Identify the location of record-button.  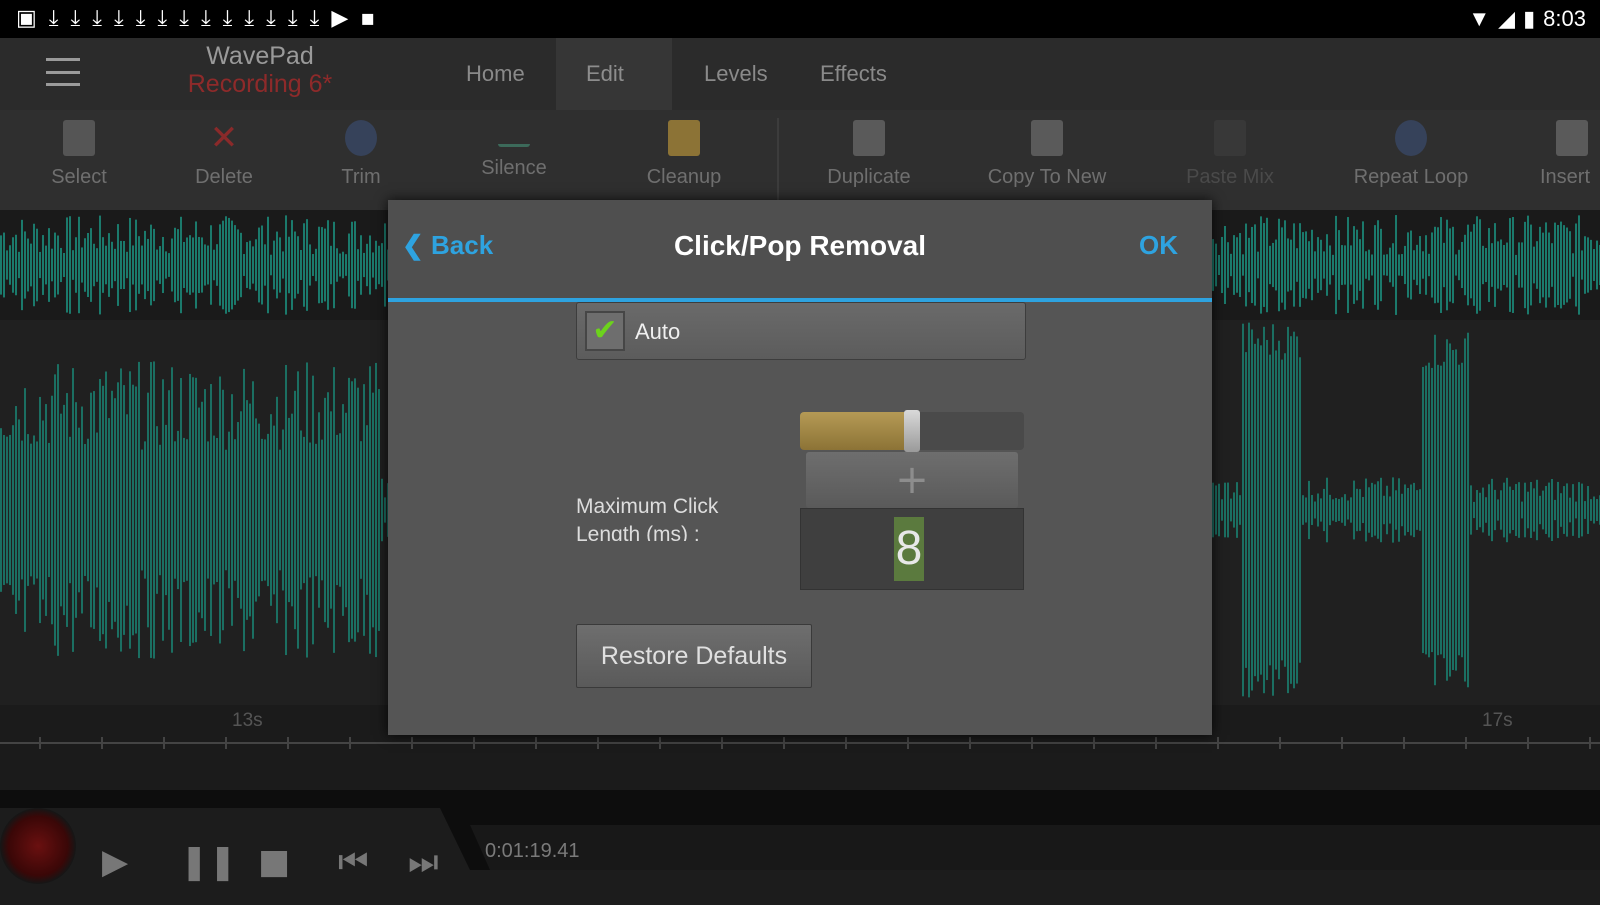
(38, 846).